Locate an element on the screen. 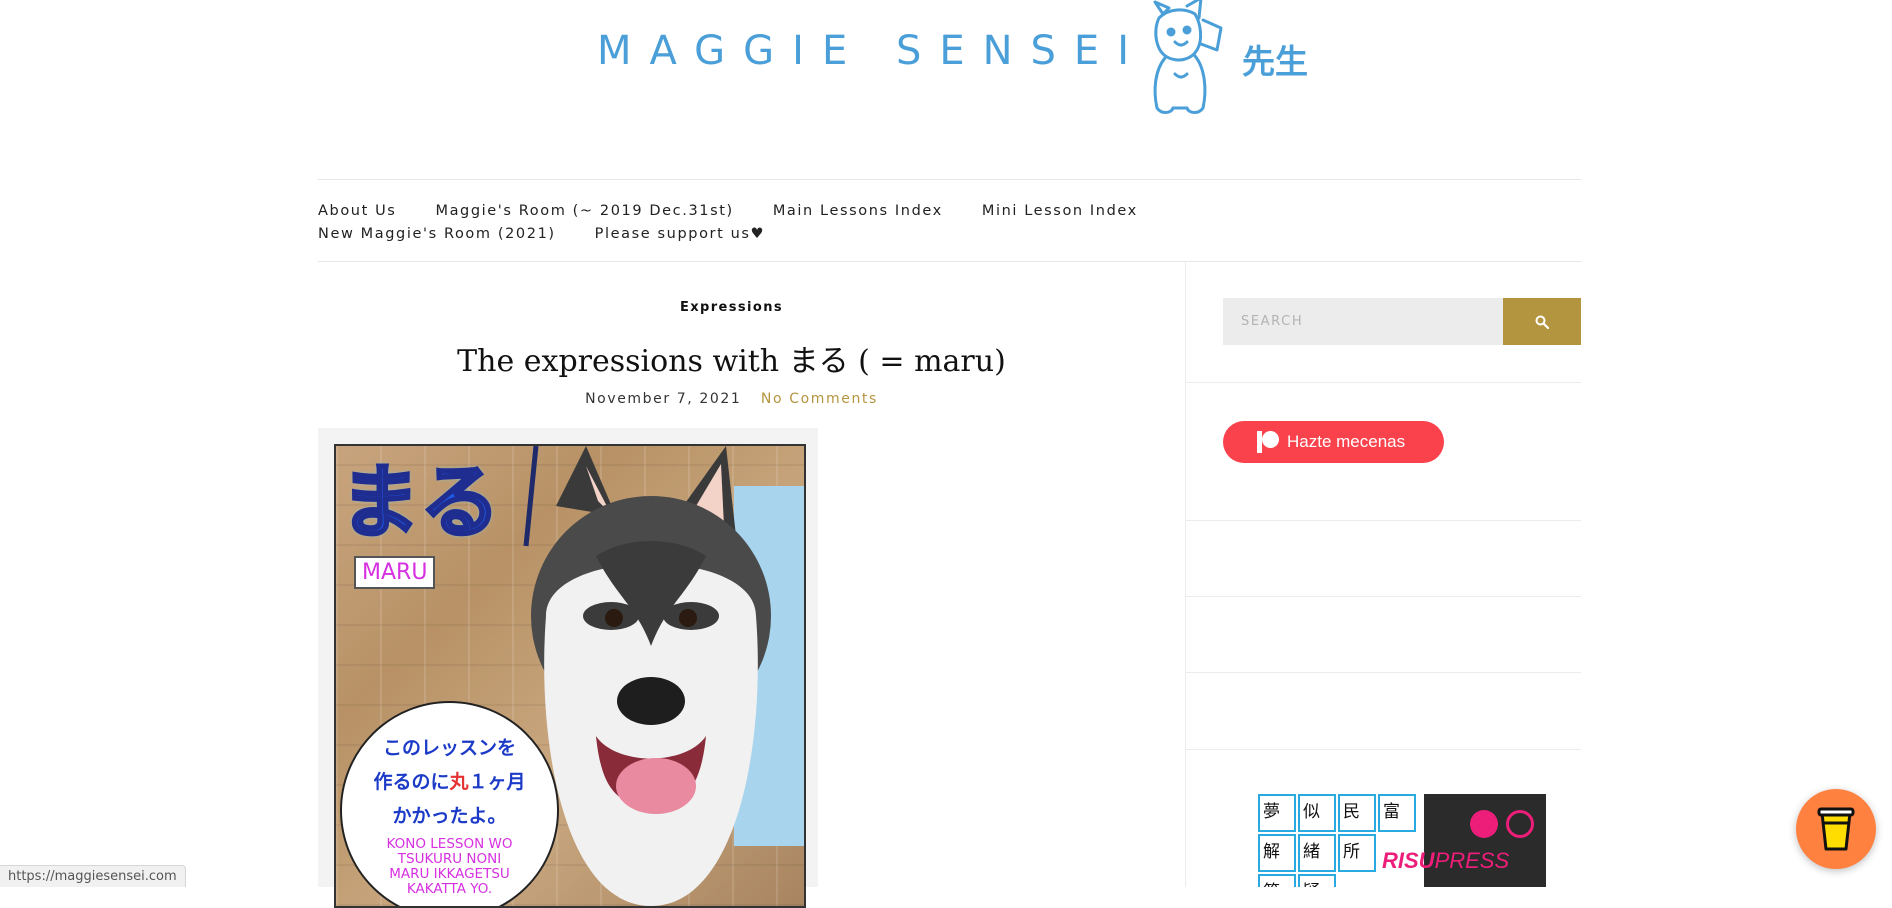 Image resolution: width=1892 pixels, height=908 pixels. risu-brand-bold: RISU is located at coordinates (1408, 860).